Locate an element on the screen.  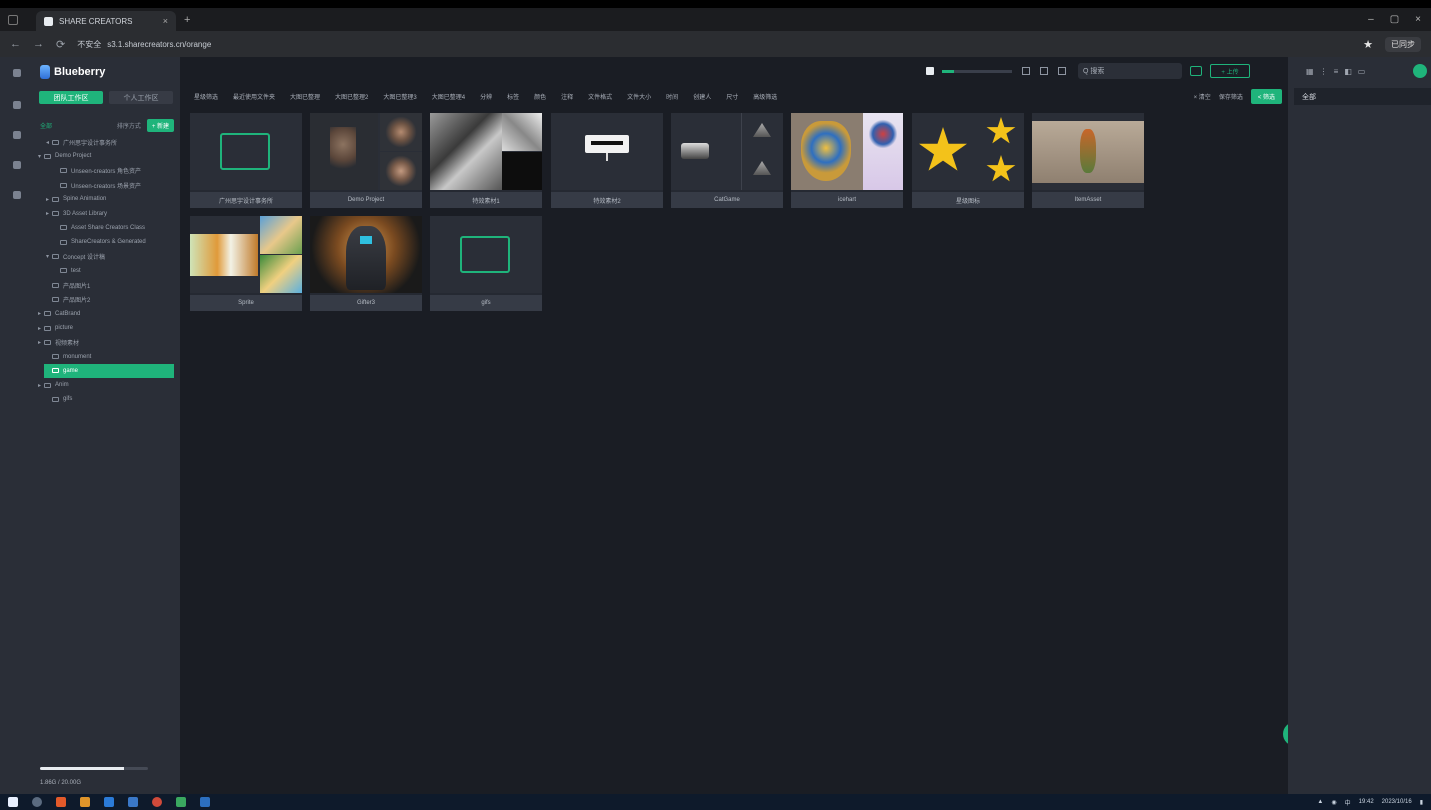
rail-share-icon is located at coordinates (17, 165).